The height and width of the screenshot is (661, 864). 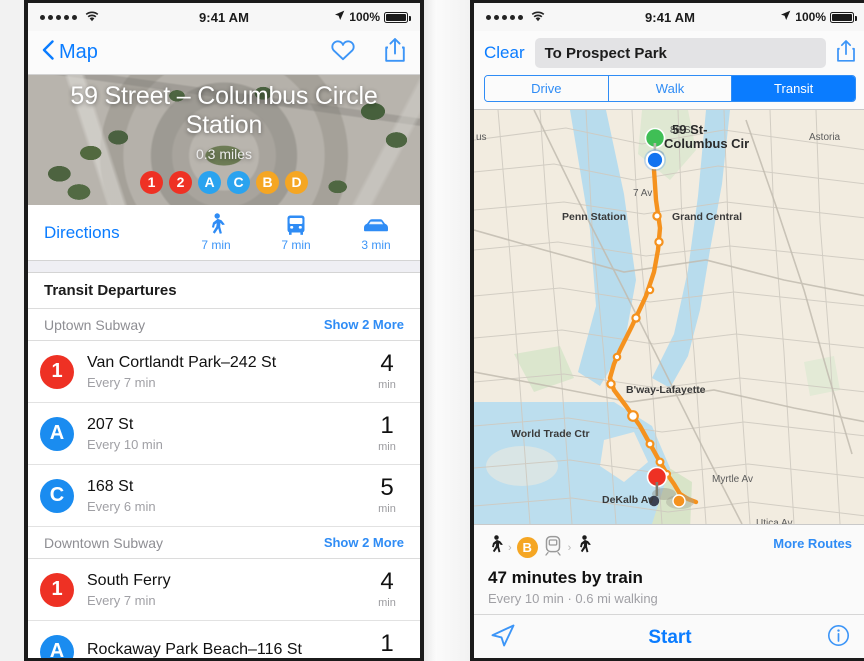 What do you see at coordinates (224, 53) in the screenshot?
I see `left-nav-bar: Map` at bounding box center [224, 53].